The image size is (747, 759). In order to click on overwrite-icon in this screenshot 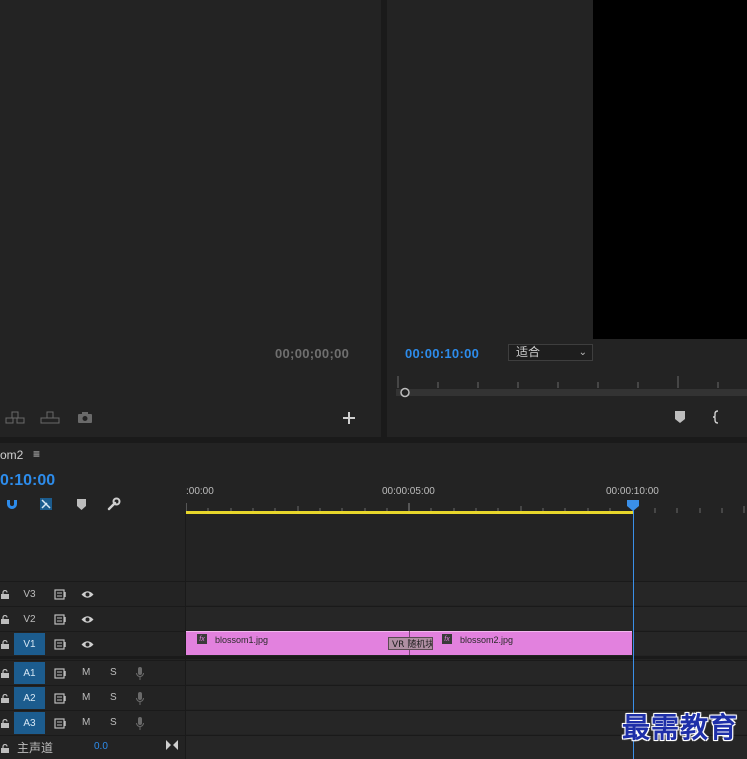, I will do `click(50, 417)`.